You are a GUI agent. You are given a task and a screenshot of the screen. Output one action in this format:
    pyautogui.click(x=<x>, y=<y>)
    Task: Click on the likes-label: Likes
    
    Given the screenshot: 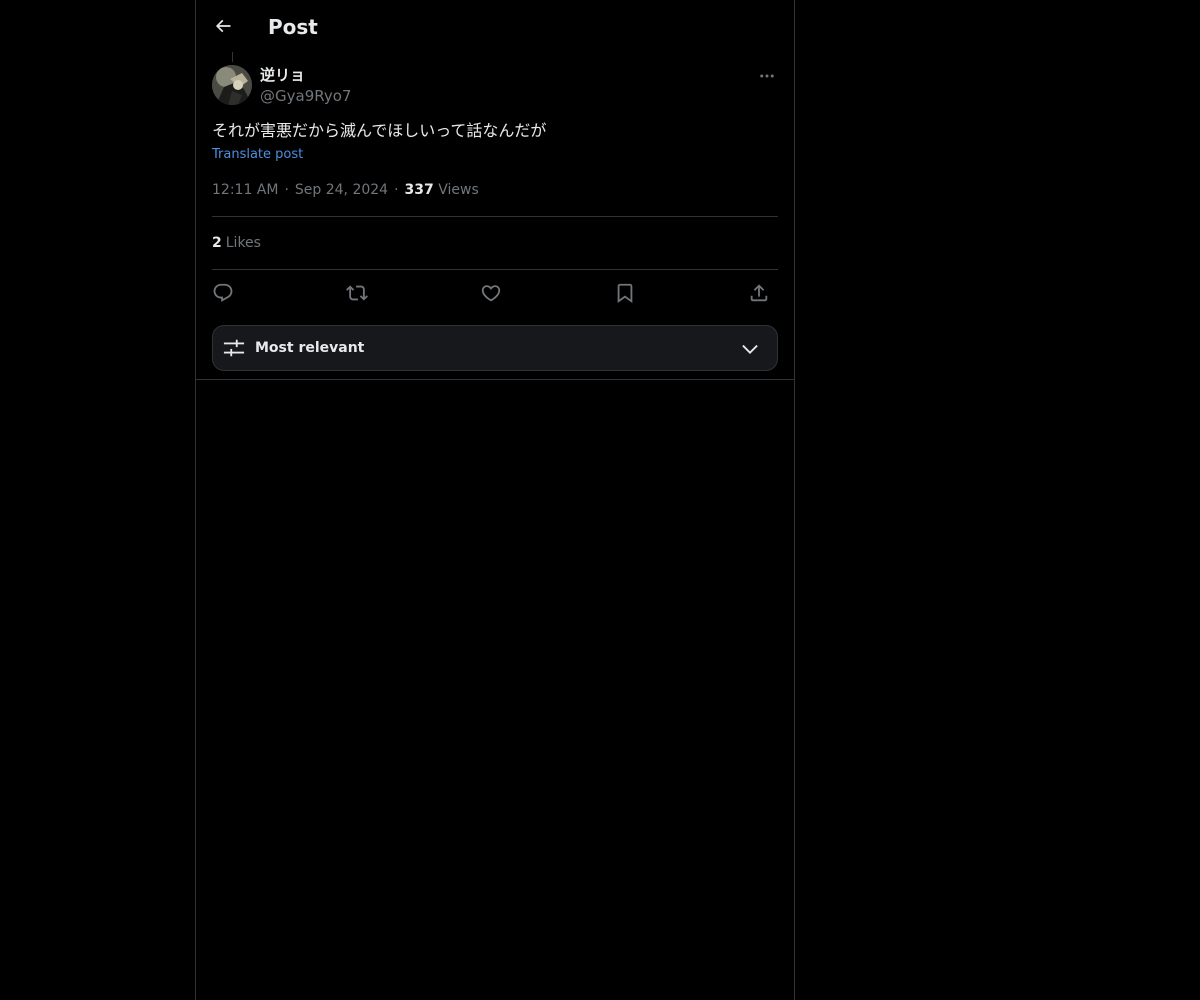 What is the action you would take?
    pyautogui.click(x=243, y=243)
    